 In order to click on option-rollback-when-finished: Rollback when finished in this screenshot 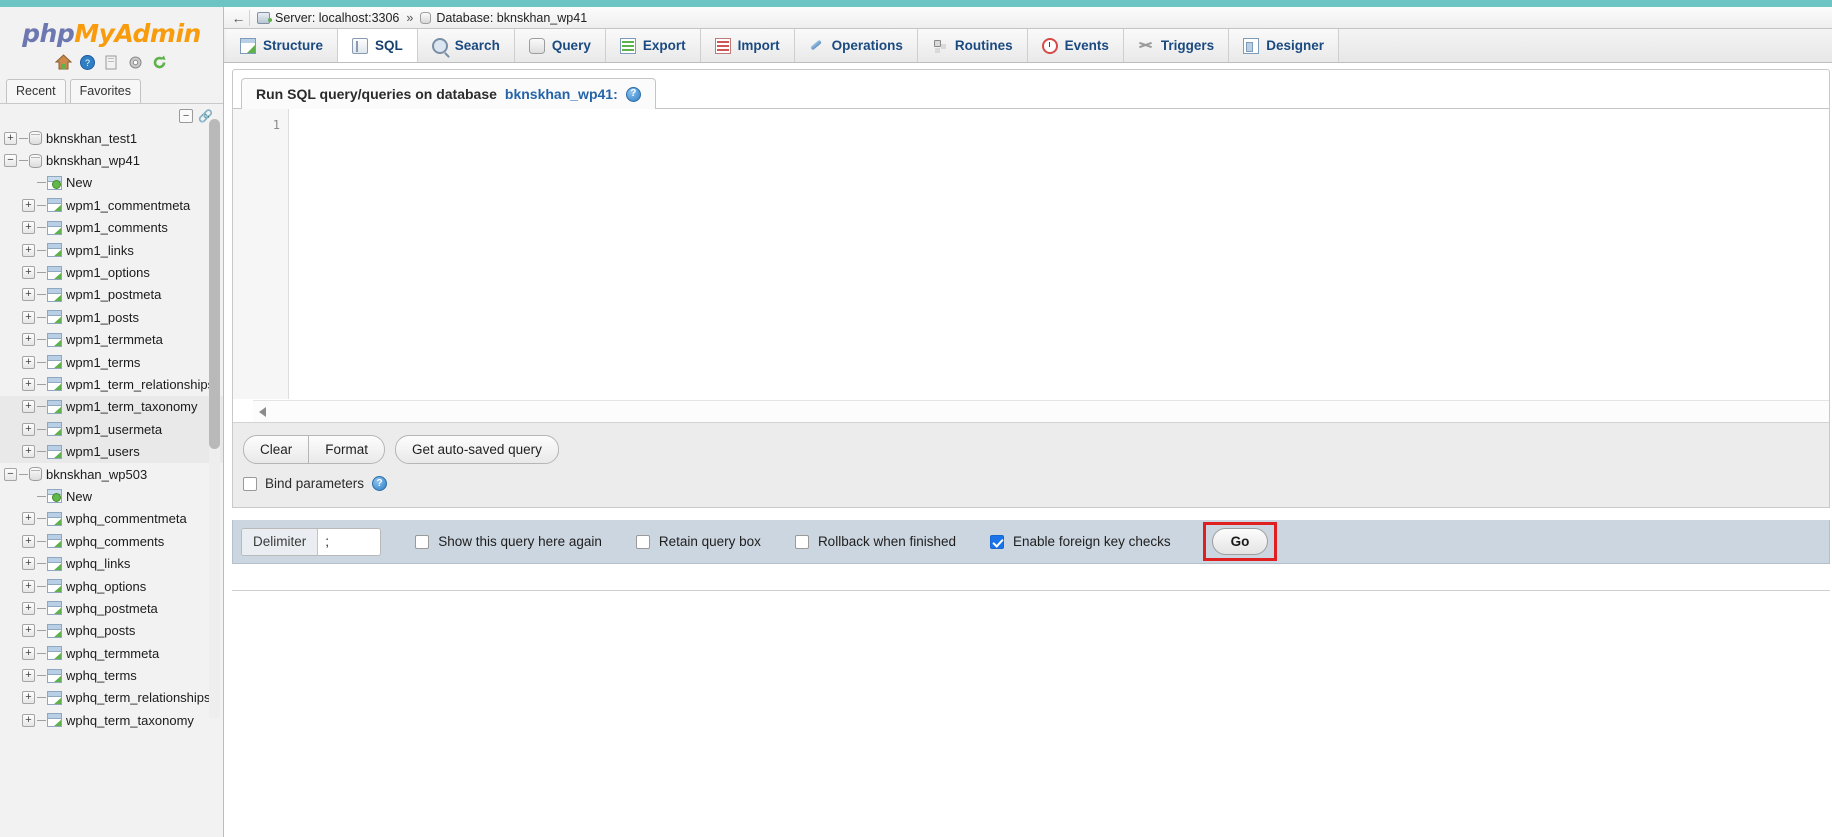, I will do `click(875, 541)`.